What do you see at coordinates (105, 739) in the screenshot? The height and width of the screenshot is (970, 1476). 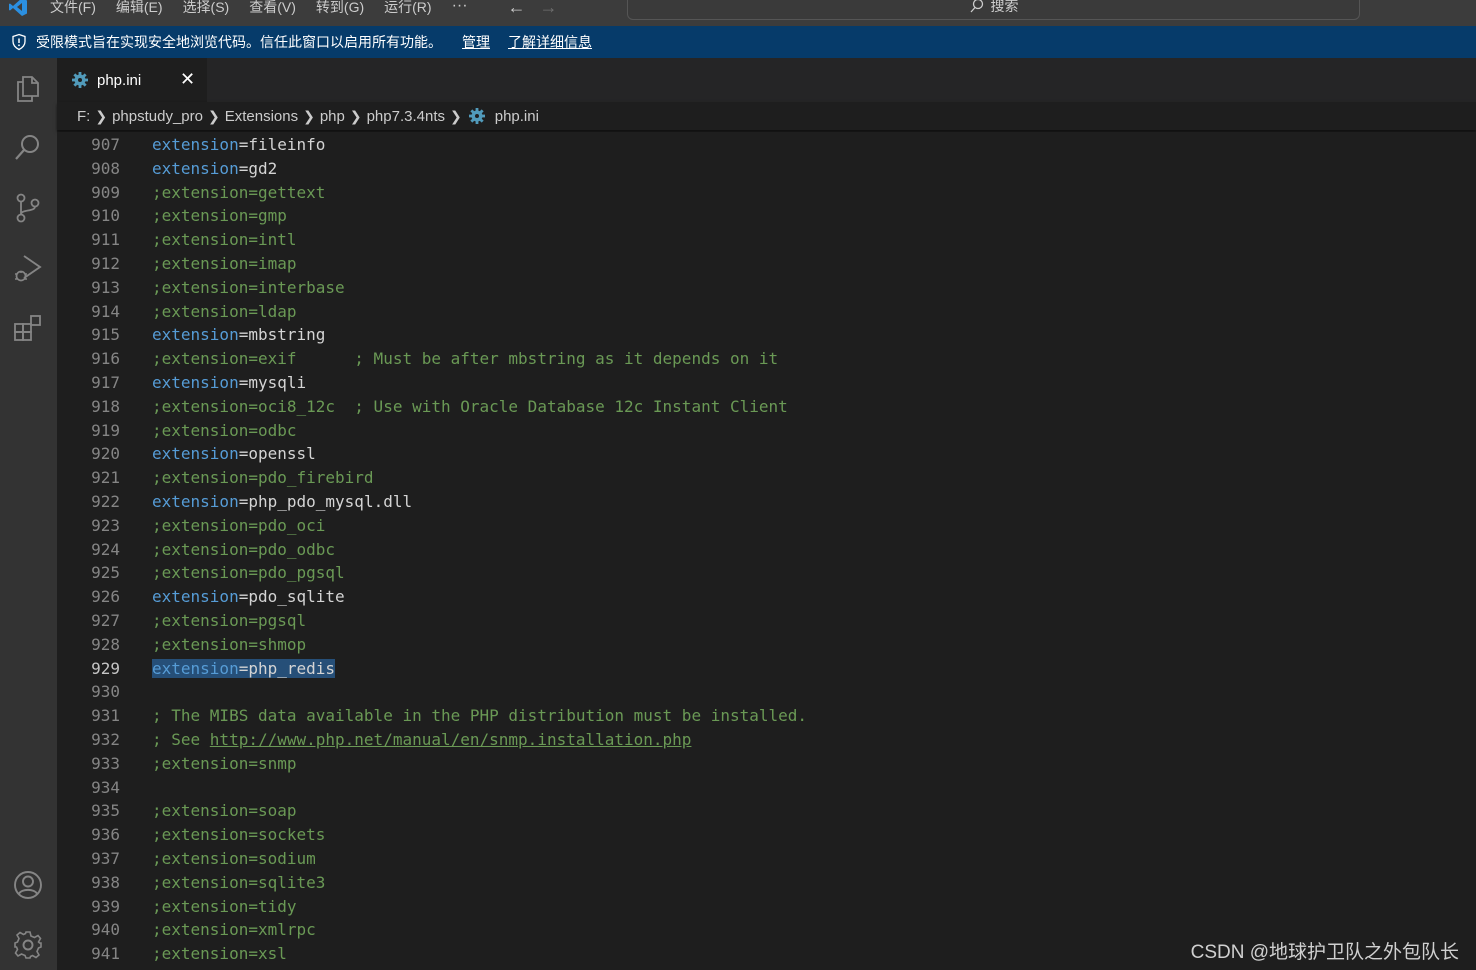 I see `line-number: 932` at bounding box center [105, 739].